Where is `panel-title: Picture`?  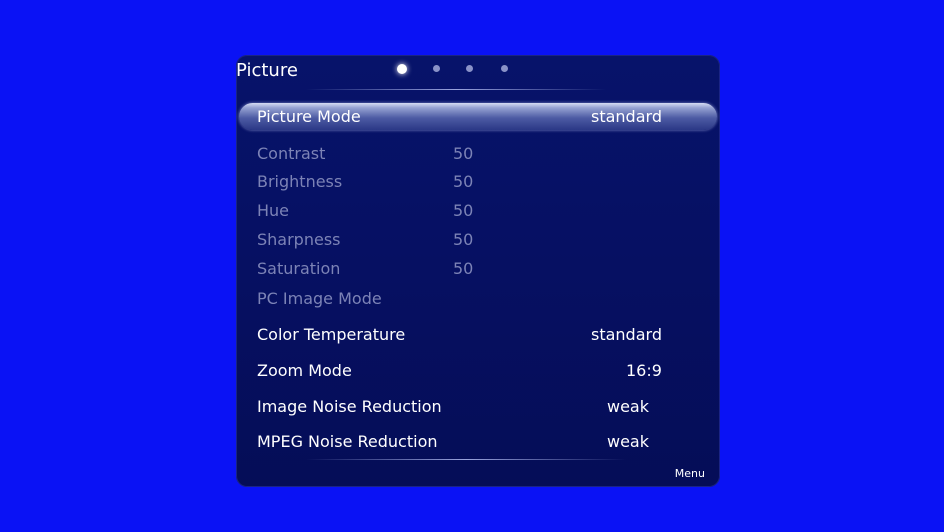
panel-title: Picture is located at coordinates (267, 70).